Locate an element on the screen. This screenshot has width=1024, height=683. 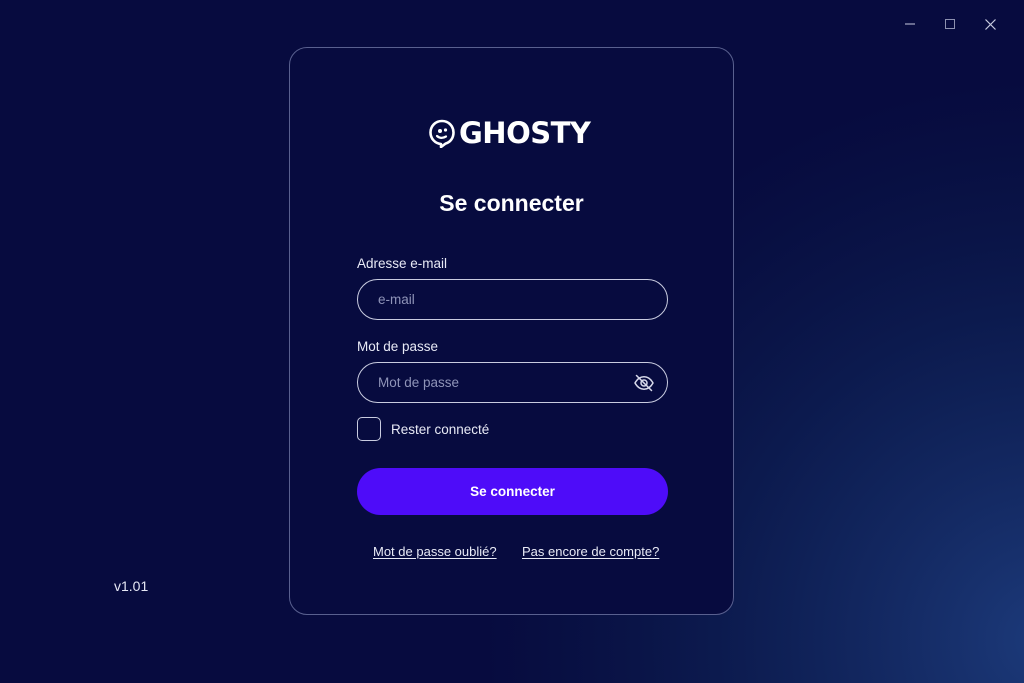
password-visibility-toggle is located at coordinates (644, 383).